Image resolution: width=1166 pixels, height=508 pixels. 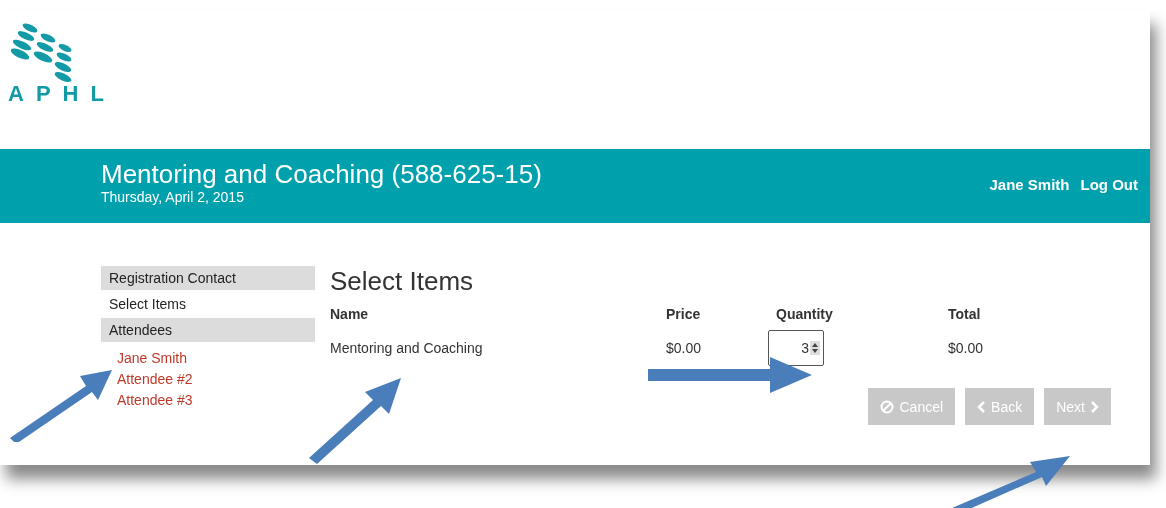 I want to click on chevron-right-icon, so click(x=1094, y=406).